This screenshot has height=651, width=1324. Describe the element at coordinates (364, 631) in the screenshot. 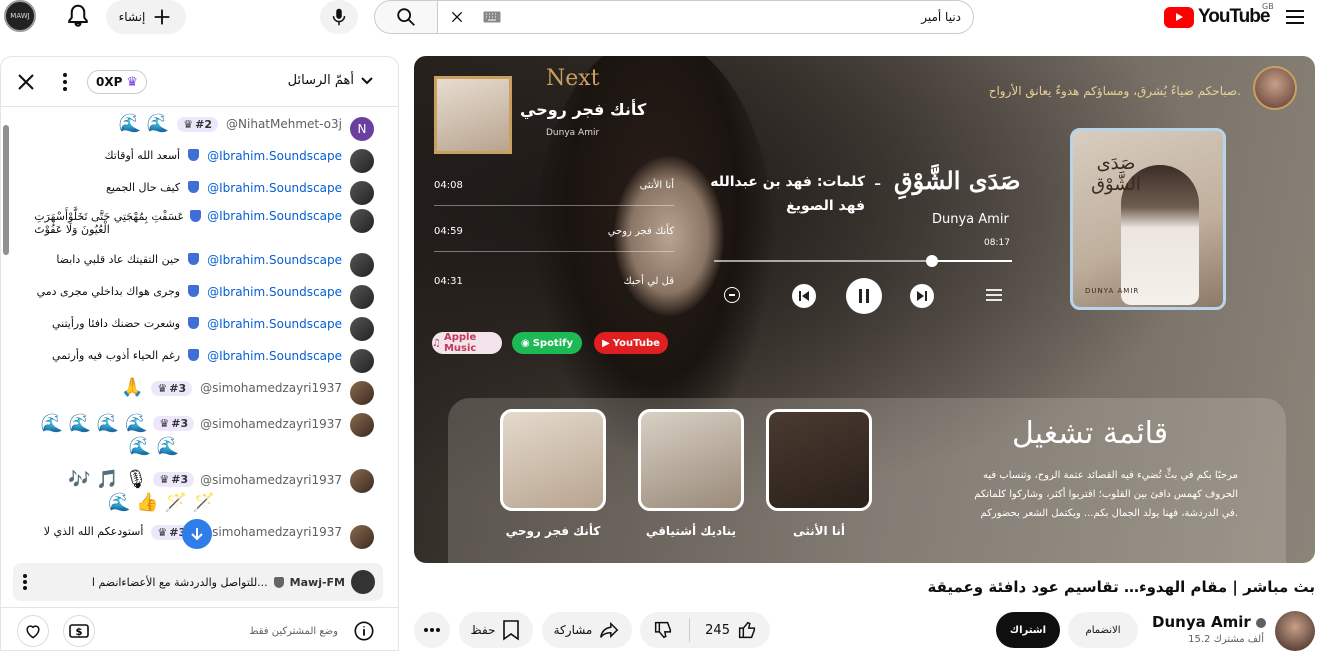

I see `info-button` at that location.